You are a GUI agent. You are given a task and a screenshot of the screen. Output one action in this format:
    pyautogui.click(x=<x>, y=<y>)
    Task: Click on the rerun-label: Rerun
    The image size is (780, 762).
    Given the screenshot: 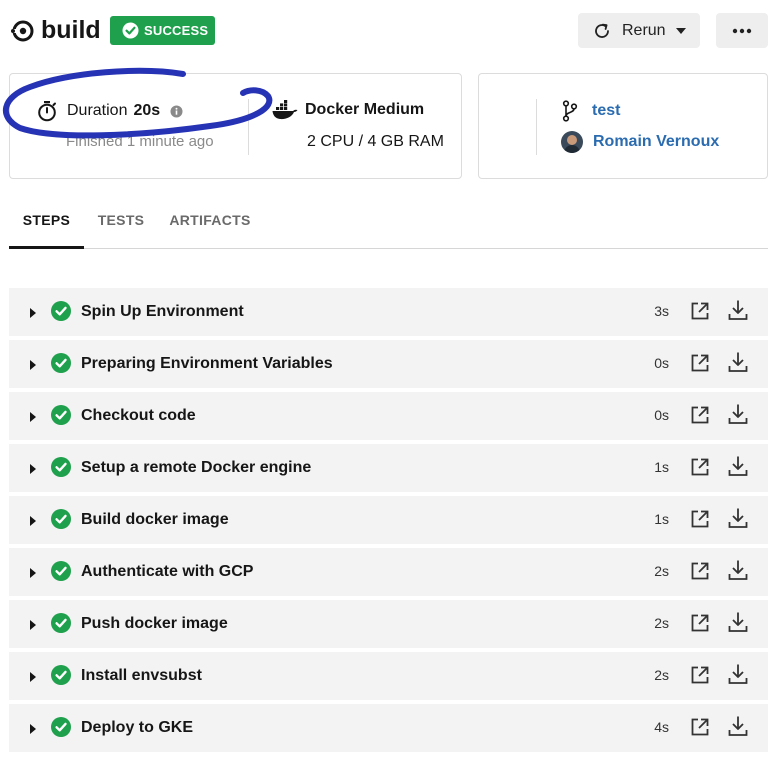 What is the action you would take?
    pyautogui.click(x=644, y=30)
    